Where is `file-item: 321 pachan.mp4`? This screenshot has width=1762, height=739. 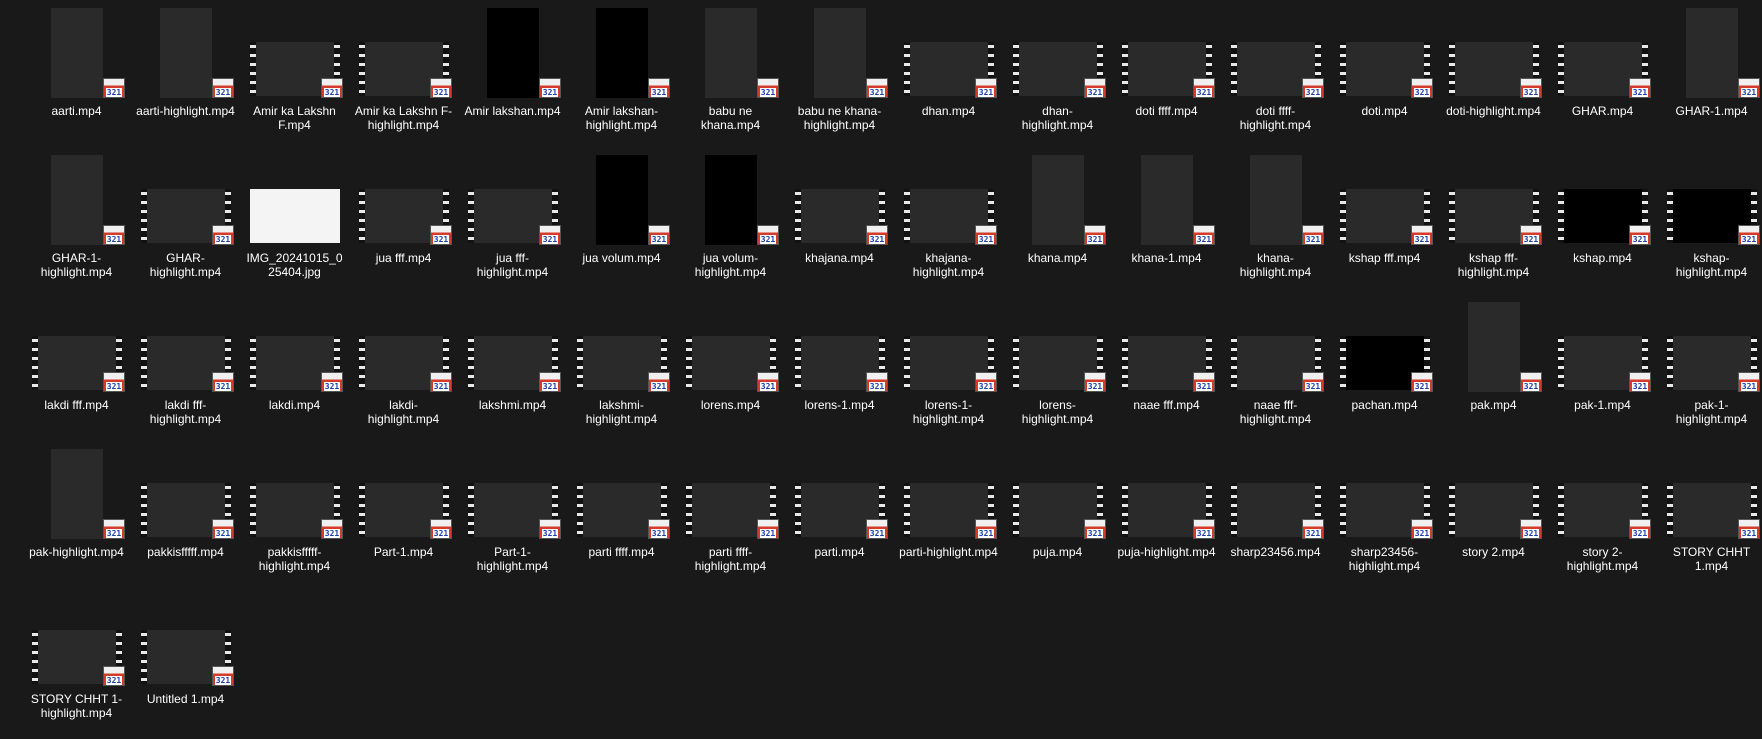
file-item: 321 pachan.mp4 is located at coordinates (1384, 371).